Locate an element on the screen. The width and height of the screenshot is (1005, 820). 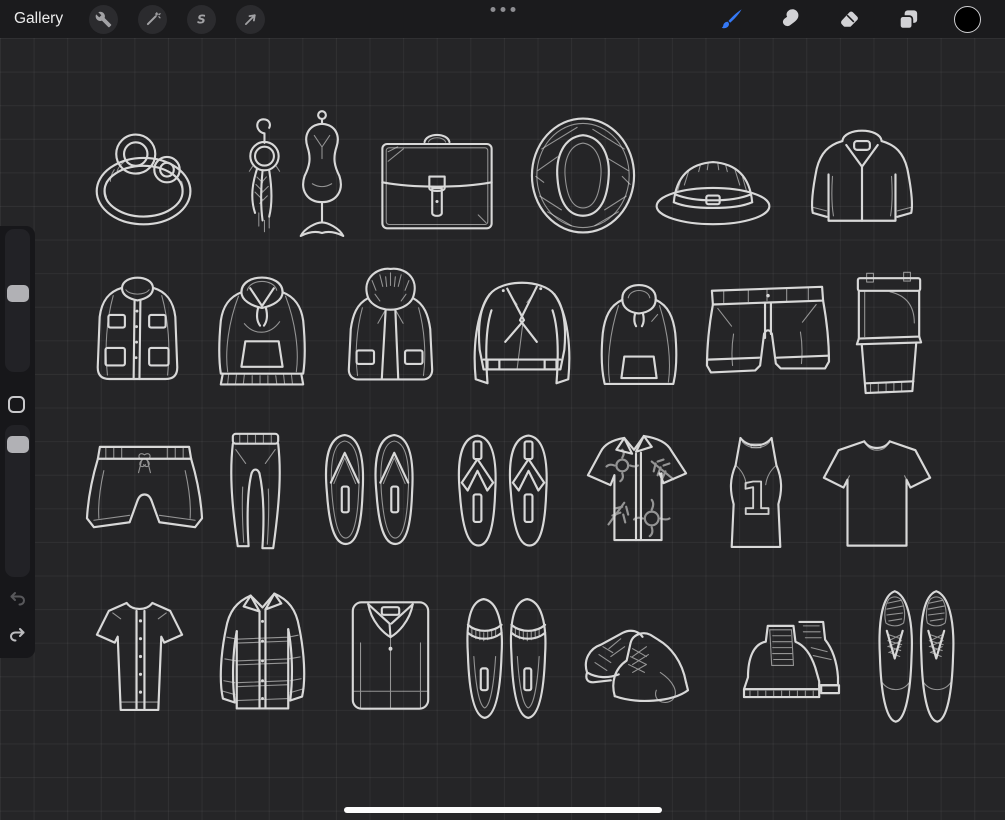
selection-button: S is located at coordinates (202, 19).